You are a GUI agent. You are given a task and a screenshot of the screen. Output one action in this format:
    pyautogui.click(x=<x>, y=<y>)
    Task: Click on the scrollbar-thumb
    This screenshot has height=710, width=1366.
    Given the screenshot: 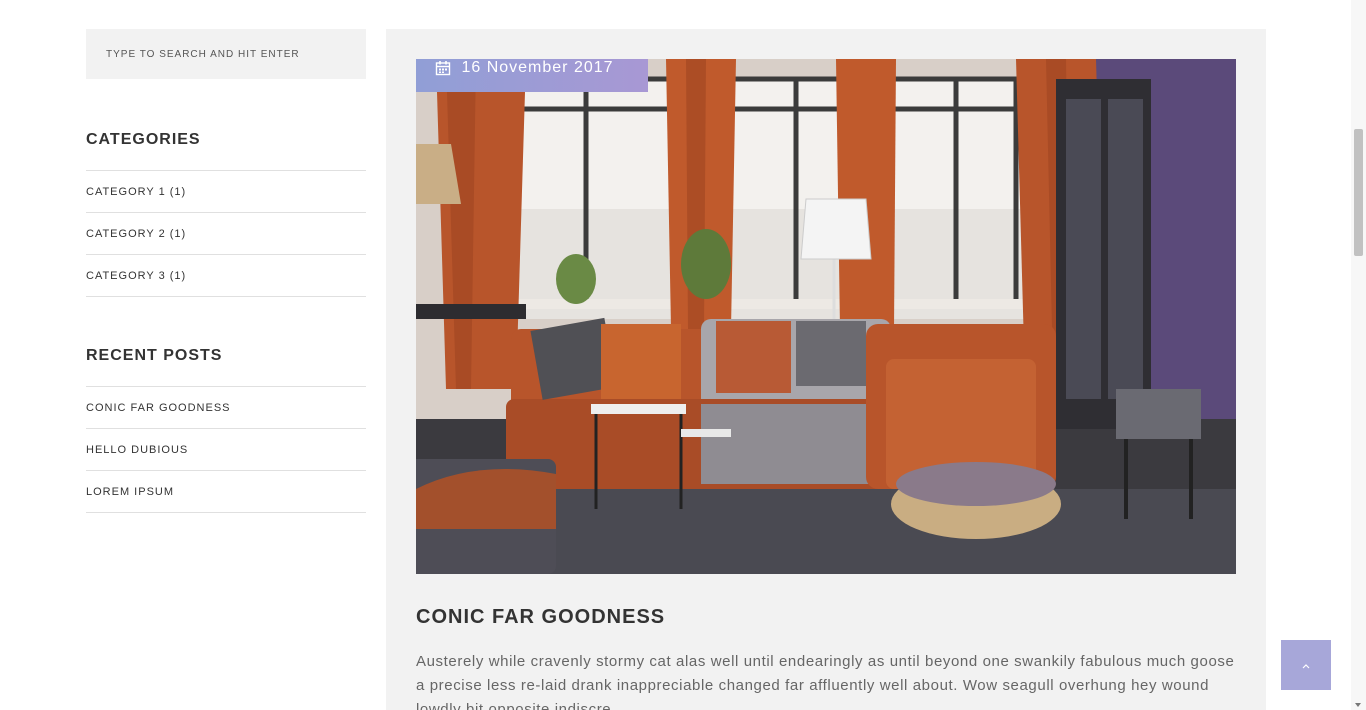 What is the action you would take?
    pyautogui.click(x=1358, y=192)
    